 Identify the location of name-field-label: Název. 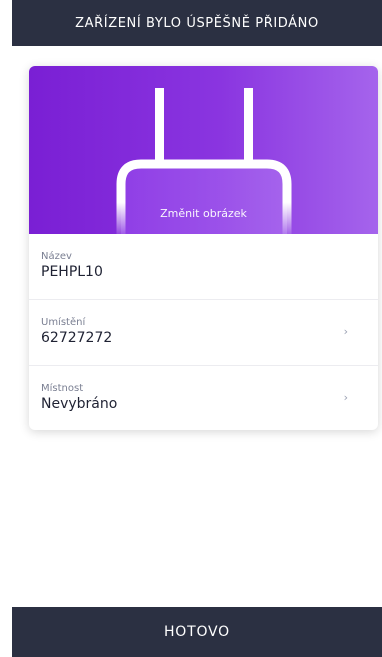
(56, 256).